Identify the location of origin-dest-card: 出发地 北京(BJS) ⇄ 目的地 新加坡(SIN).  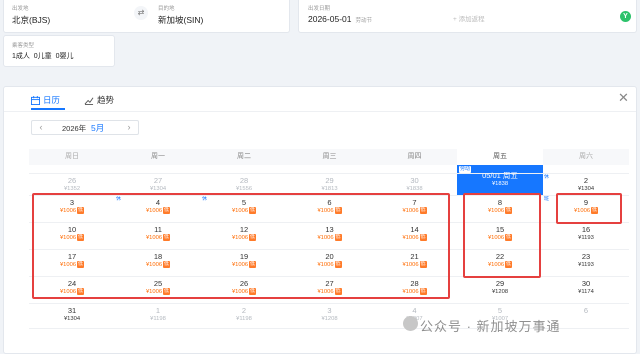
(146, 16).